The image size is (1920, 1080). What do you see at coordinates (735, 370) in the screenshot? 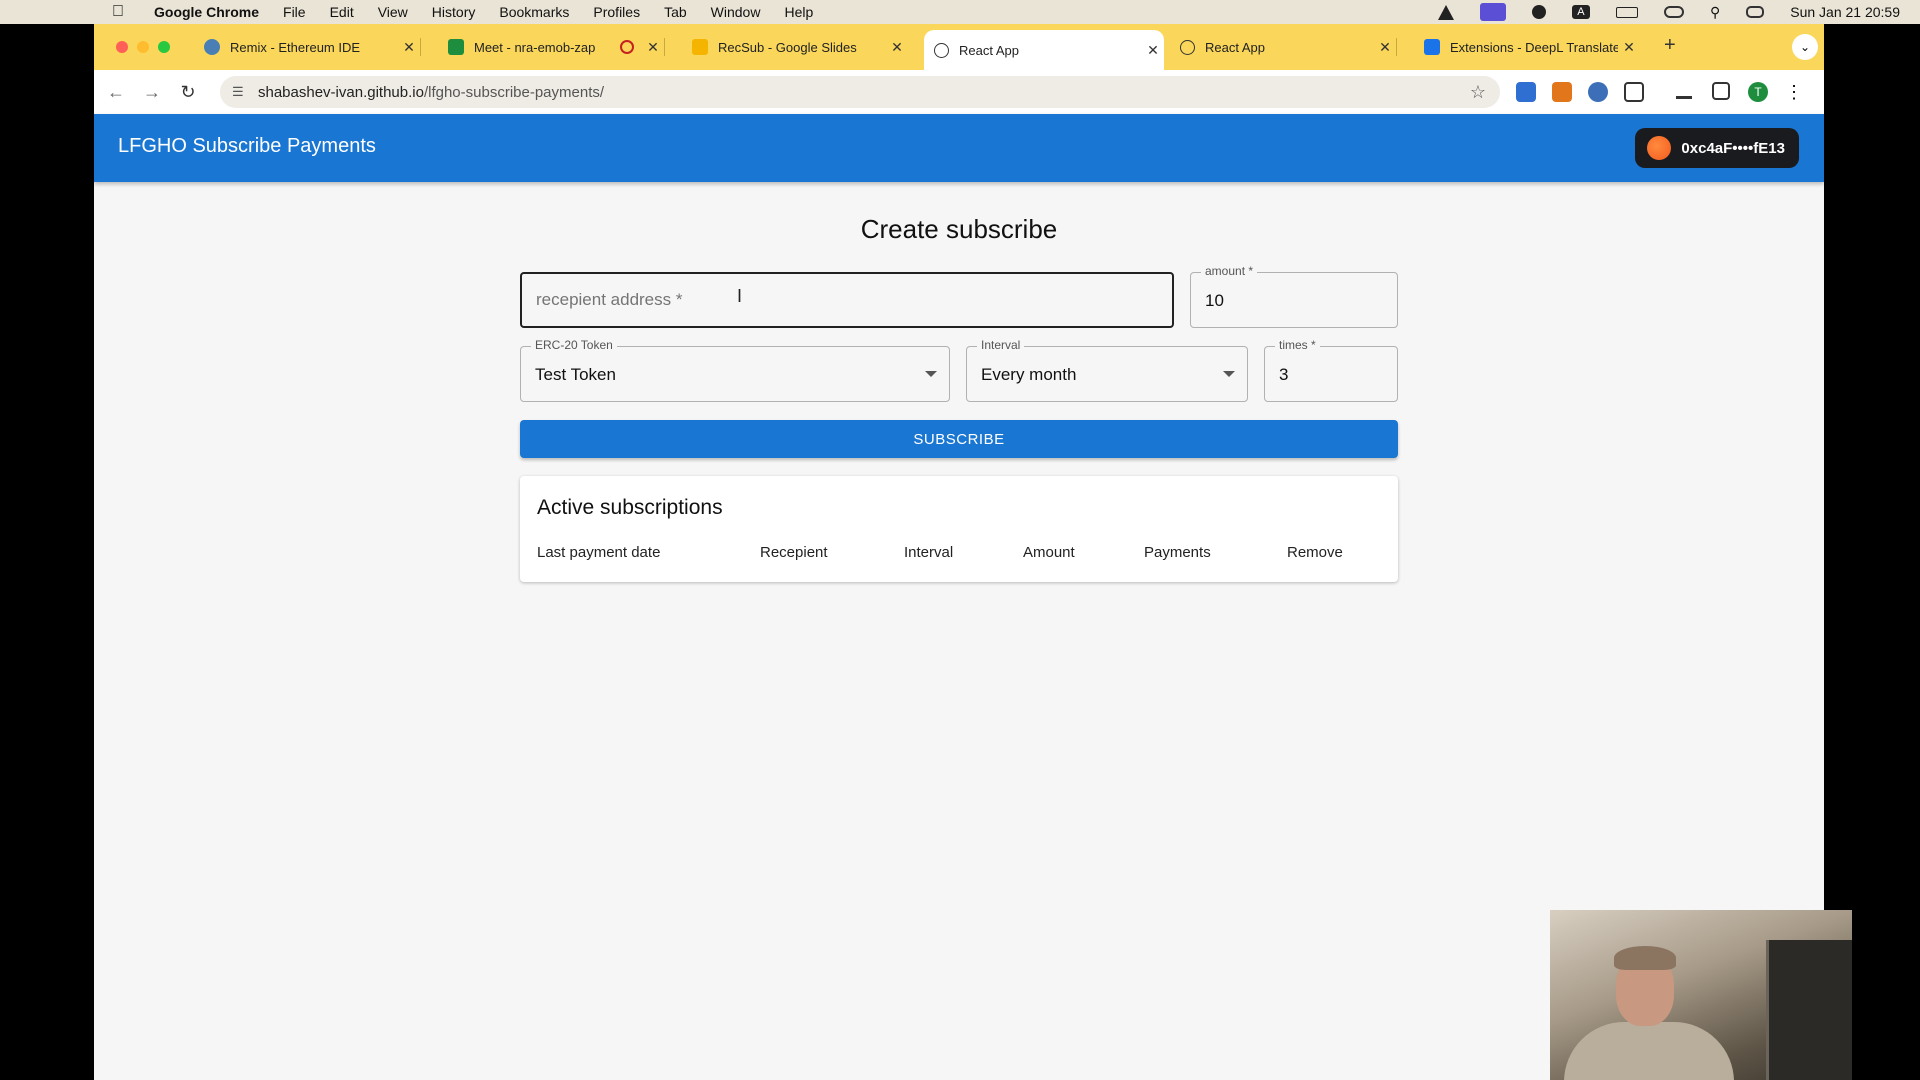
I see `erc20-token-select: ERC-20 Token Test Token` at bounding box center [735, 370].